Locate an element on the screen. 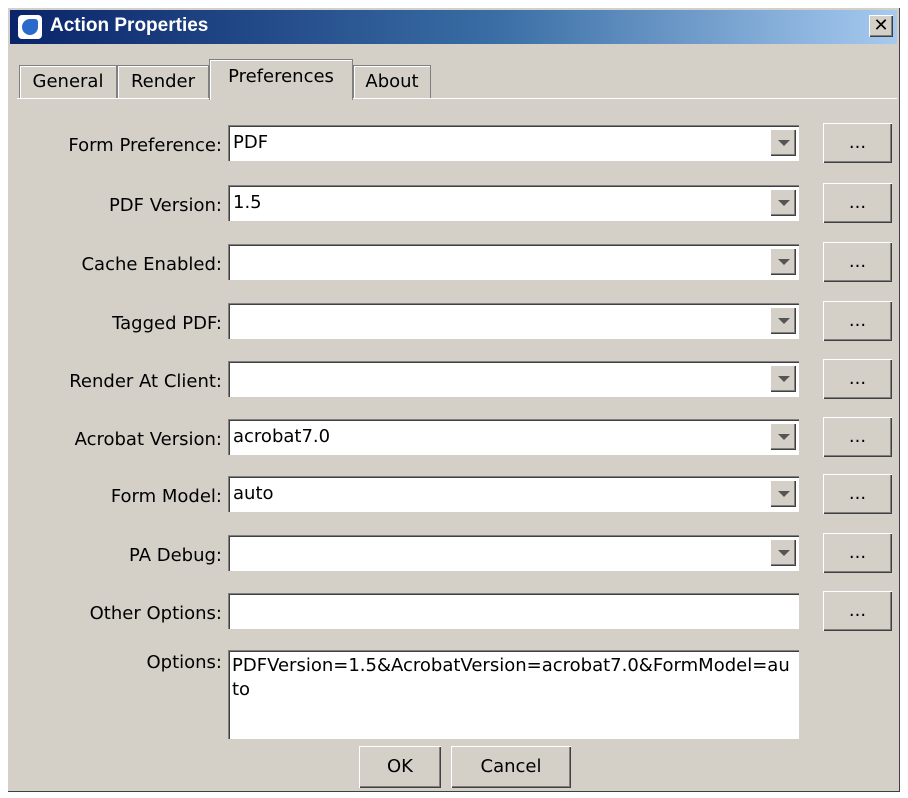  form-preference-combo: PDF is located at coordinates (513, 143).